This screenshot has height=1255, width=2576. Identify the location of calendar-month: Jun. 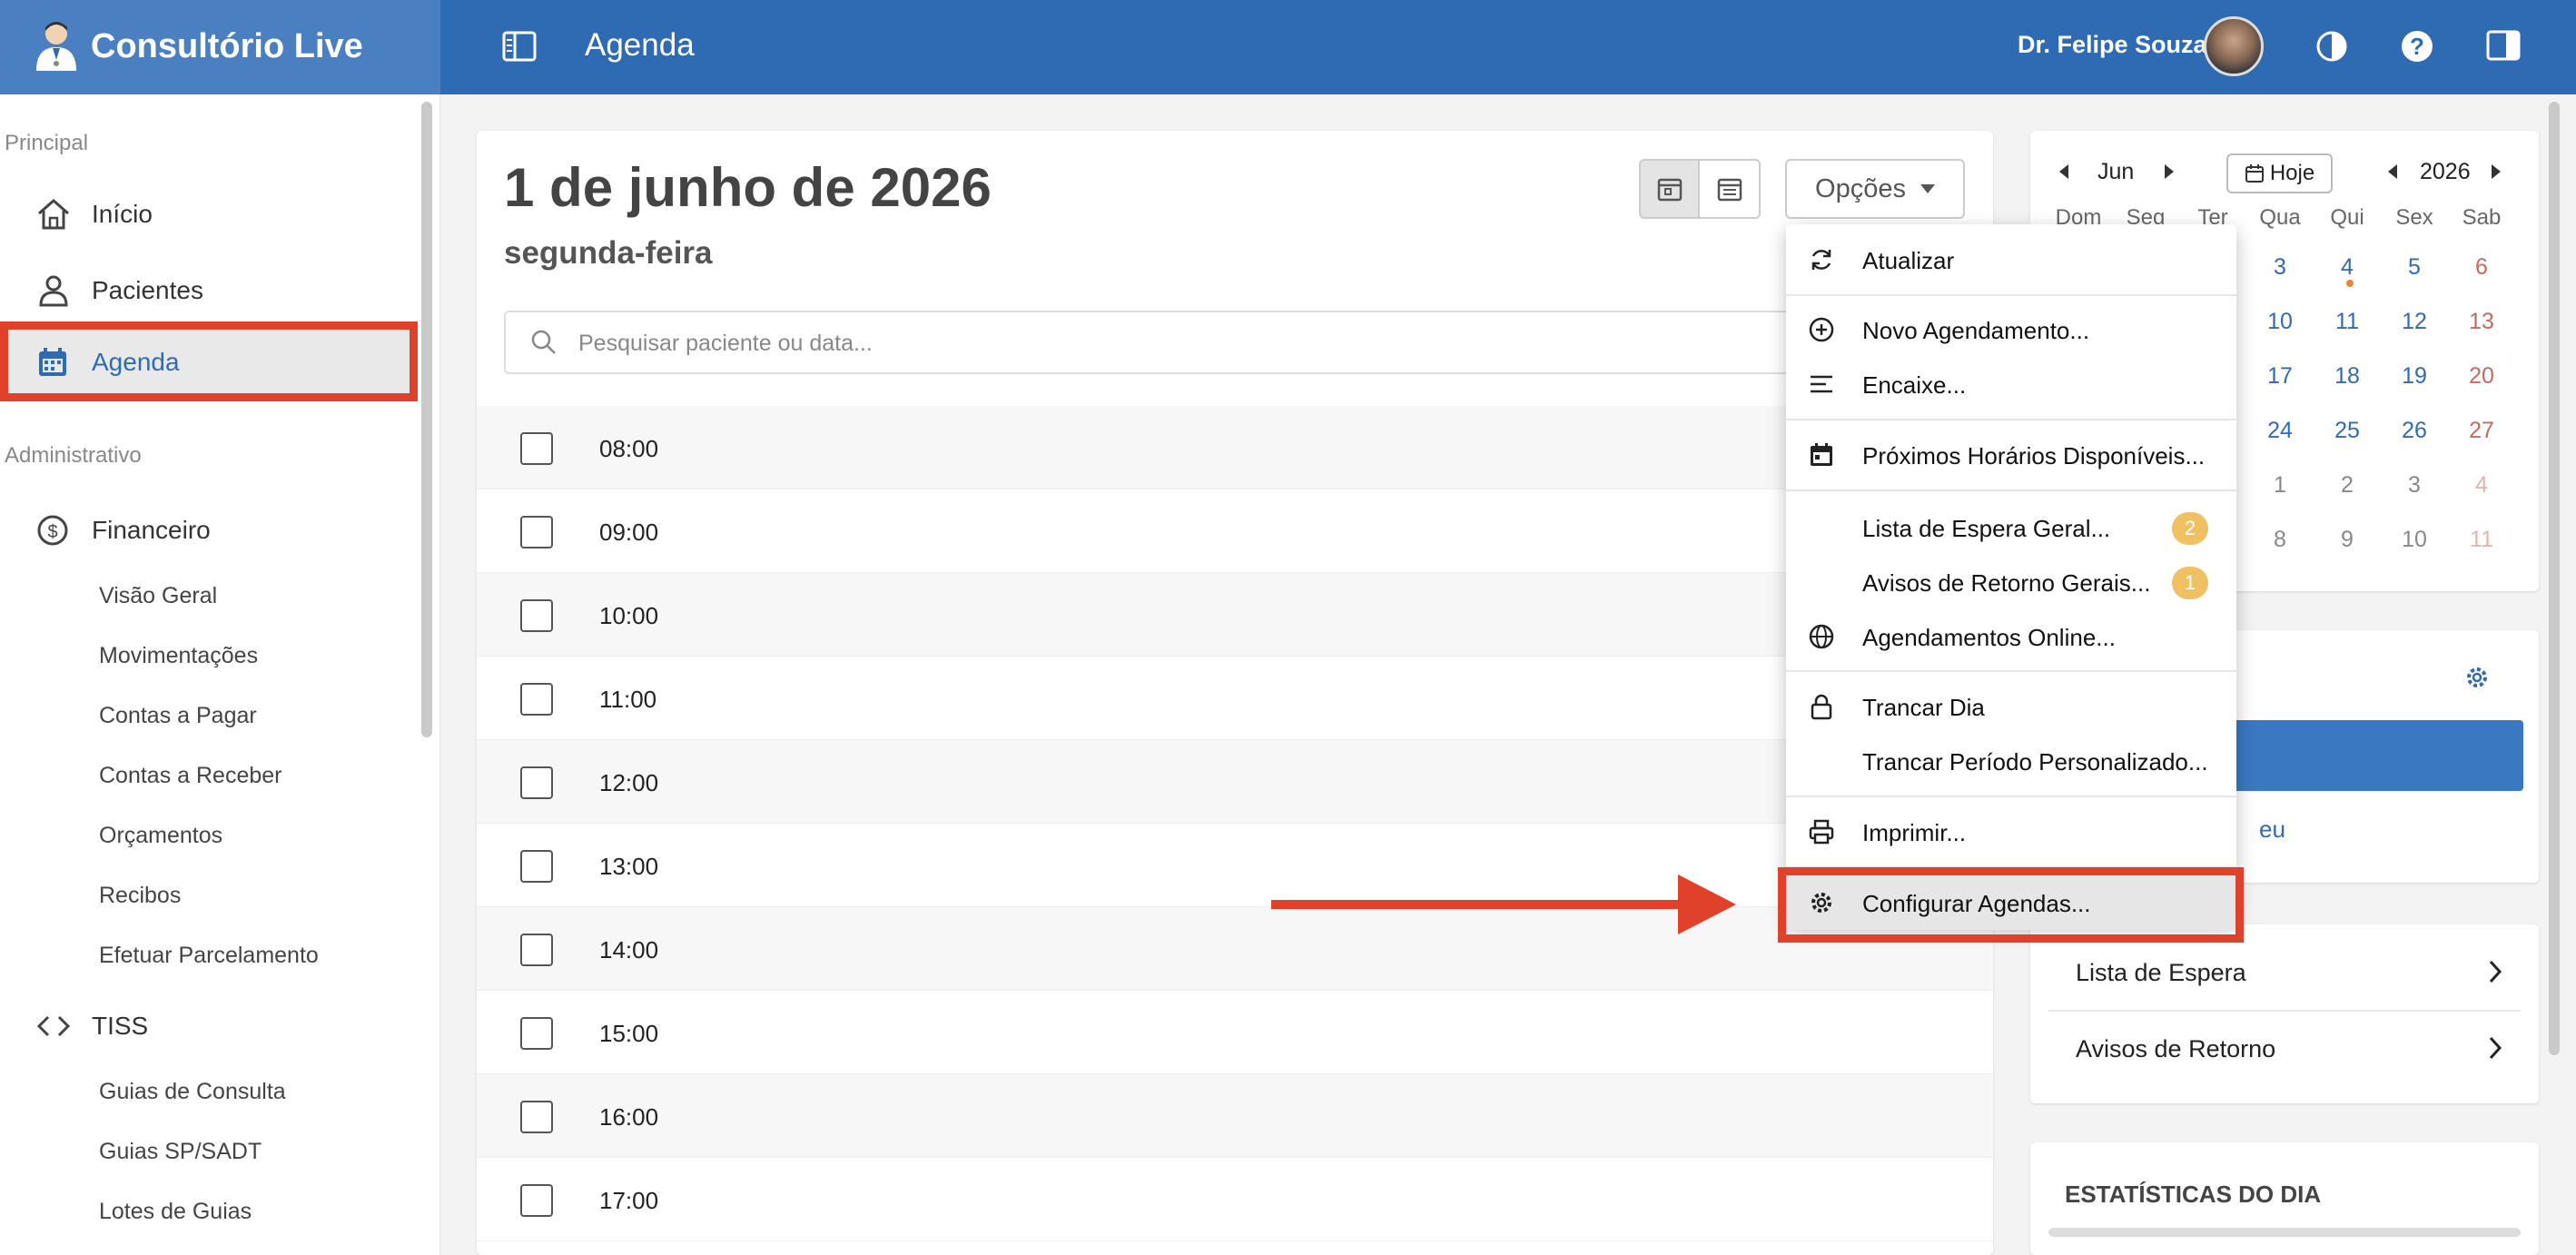
(2115, 172).